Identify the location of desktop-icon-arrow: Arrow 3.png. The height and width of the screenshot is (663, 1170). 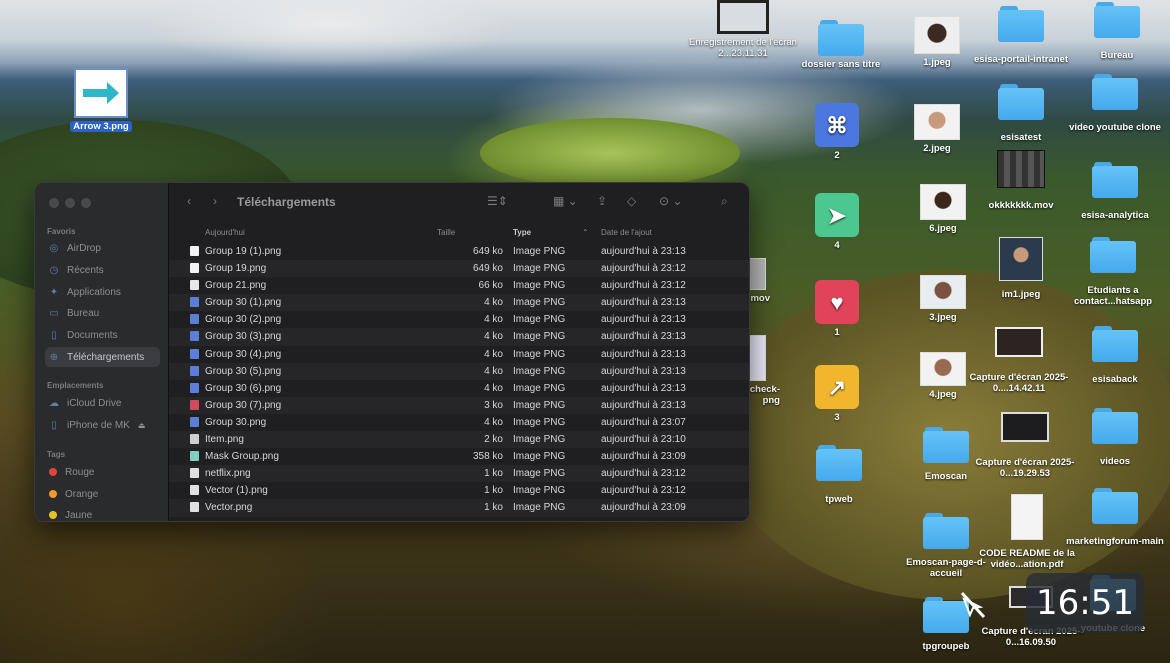
(101, 100).